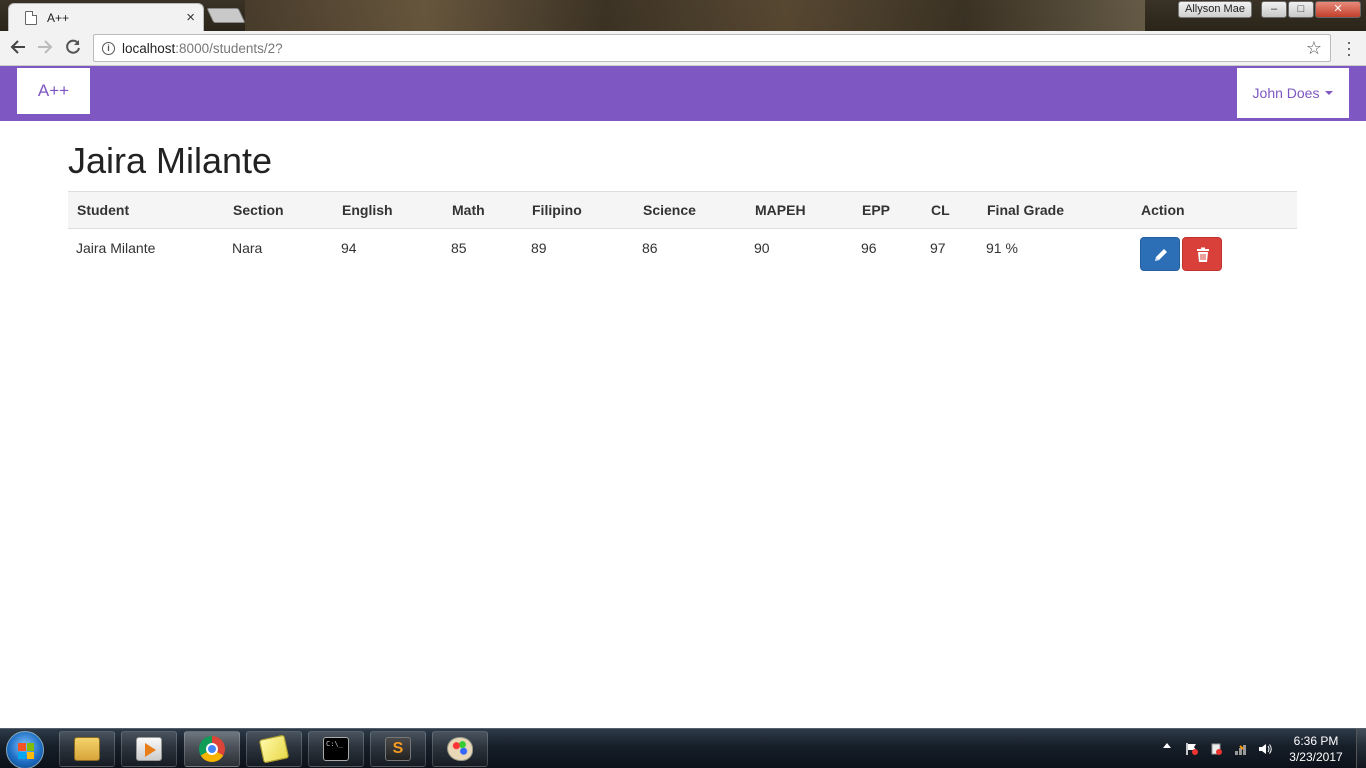  Describe the element at coordinates (869, 248) in the screenshot. I see `cell-epp: 96` at that location.